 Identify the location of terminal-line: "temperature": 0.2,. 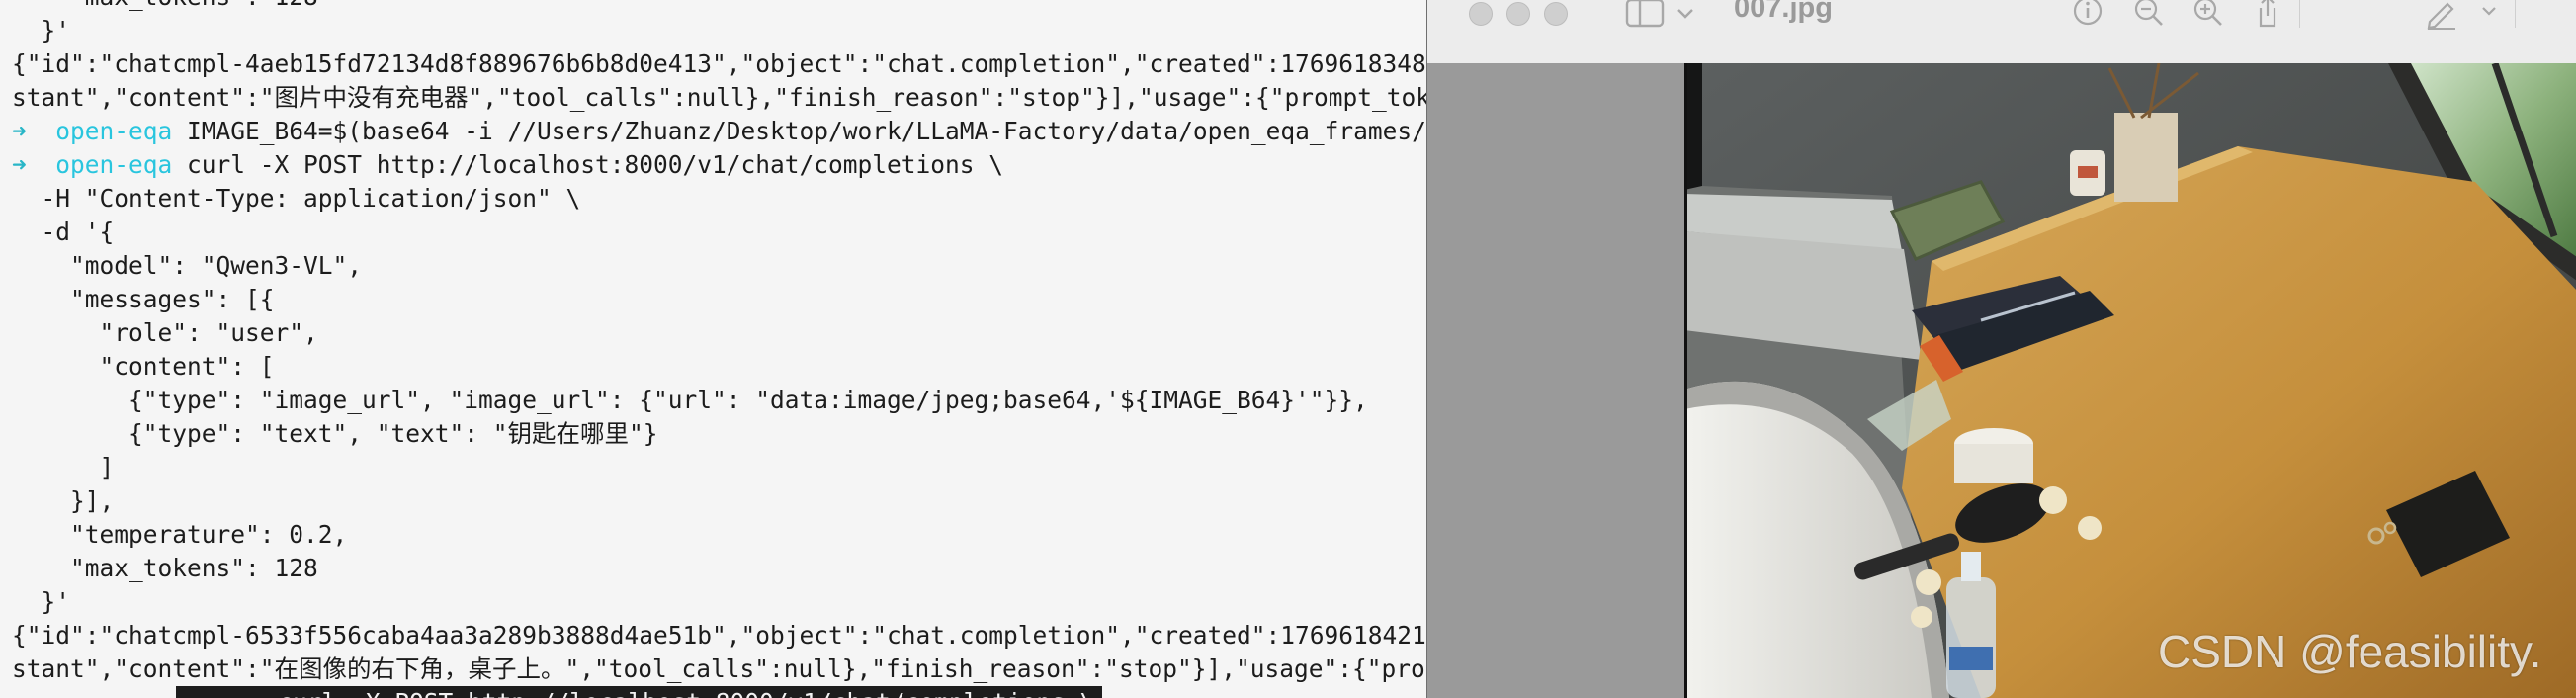
(180, 534).